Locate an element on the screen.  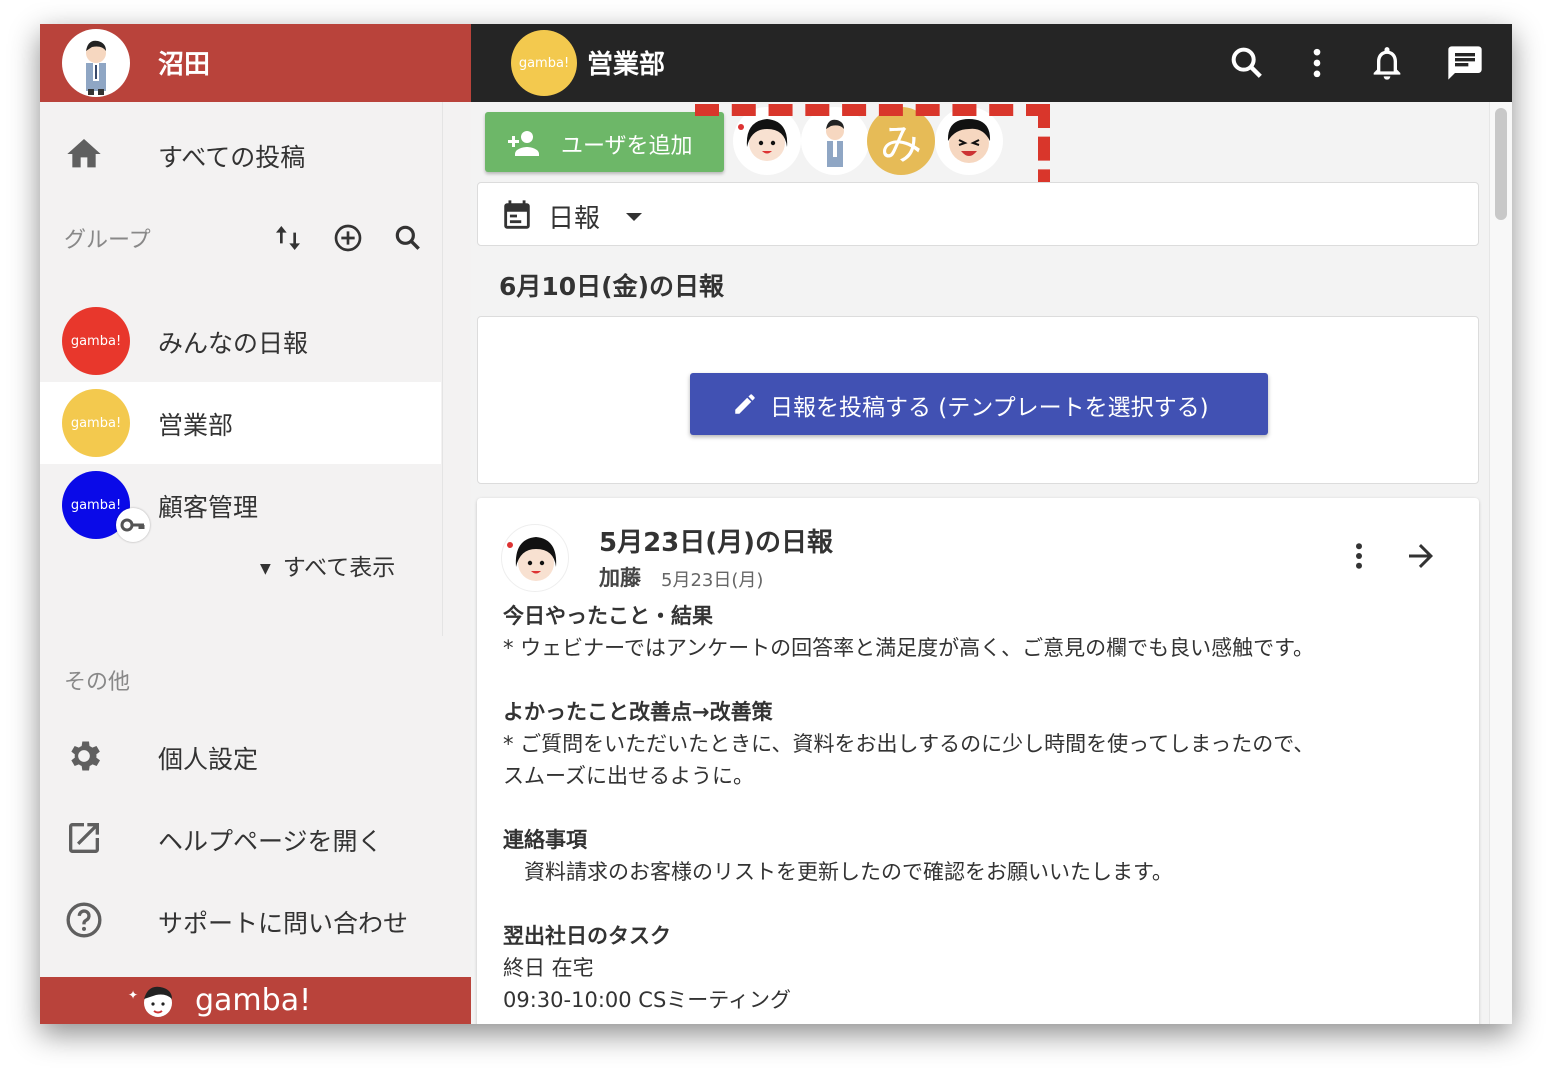
nav-all-posts: すべての投稿 is located at coordinates (240, 155).